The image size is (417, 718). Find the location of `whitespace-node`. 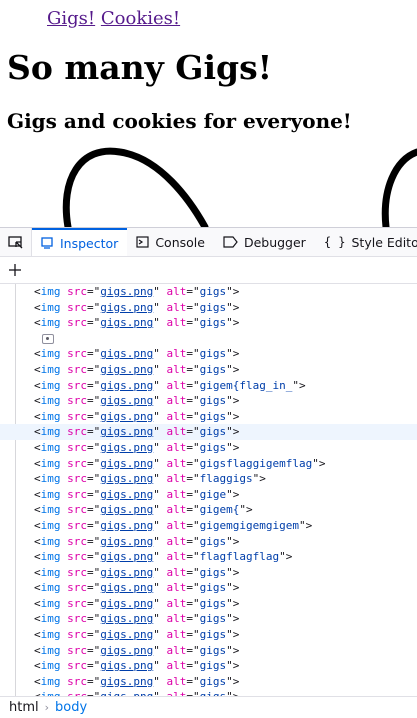

whitespace-node is located at coordinates (208, 339).